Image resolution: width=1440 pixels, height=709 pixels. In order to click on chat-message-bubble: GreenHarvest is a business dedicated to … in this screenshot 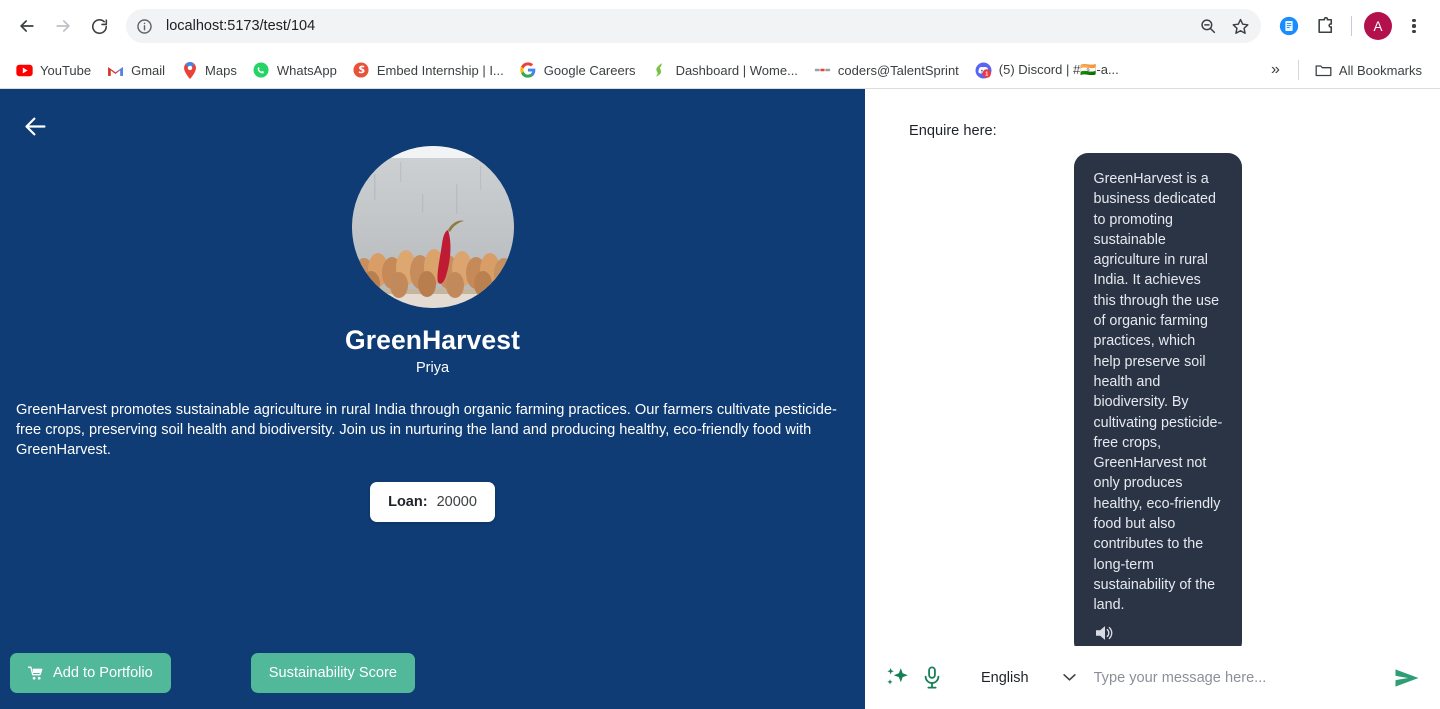, I will do `click(1157, 400)`.